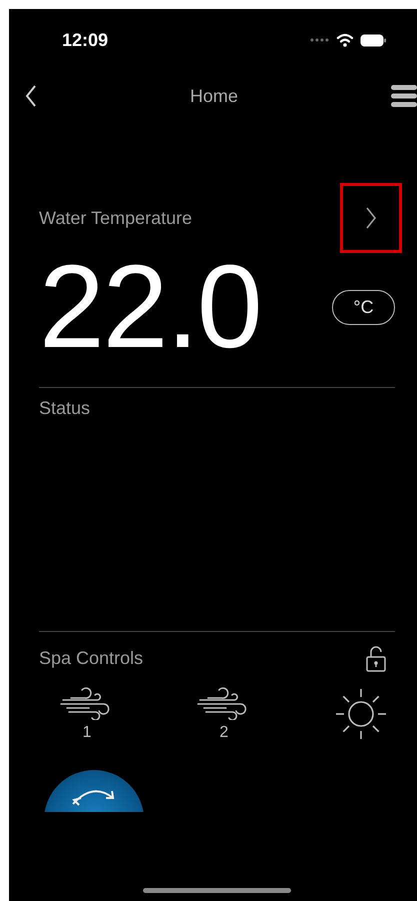 The width and height of the screenshot is (417, 901). I want to click on menu-button, so click(403, 96).